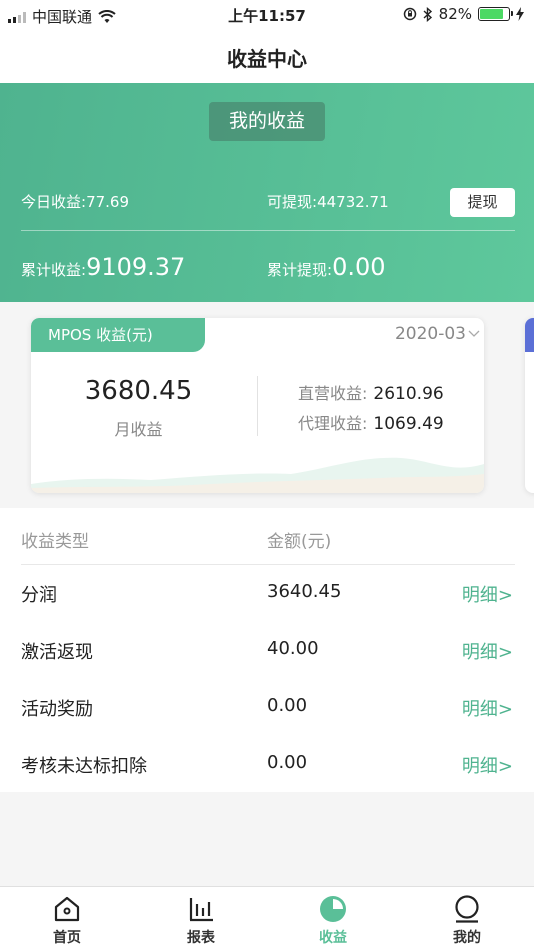  Describe the element at coordinates (491, 14) in the screenshot. I see `battery-fill` at that location.